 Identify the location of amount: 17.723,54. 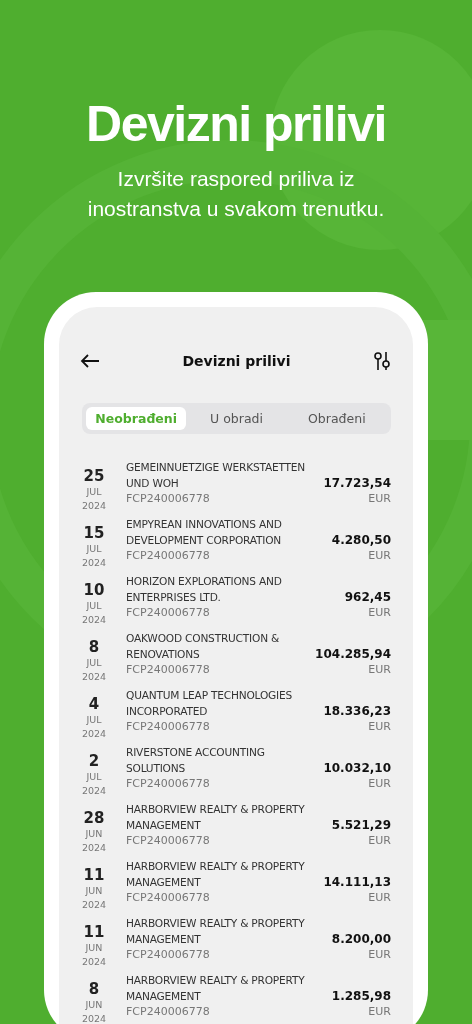
(357, 483).